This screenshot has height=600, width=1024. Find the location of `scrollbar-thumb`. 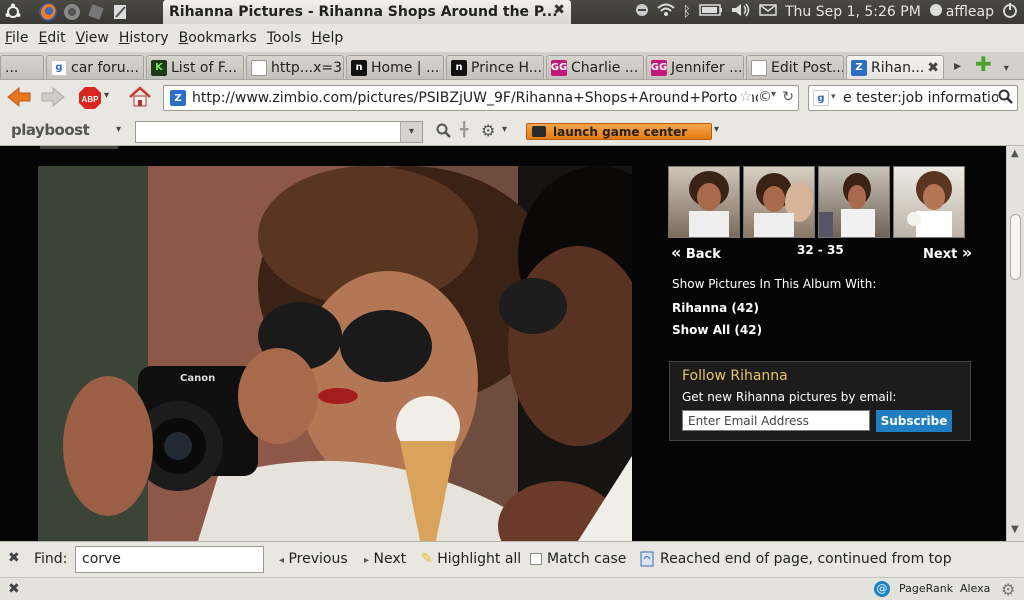

scrollbar-thumb is located at coordinates (1015, 247).